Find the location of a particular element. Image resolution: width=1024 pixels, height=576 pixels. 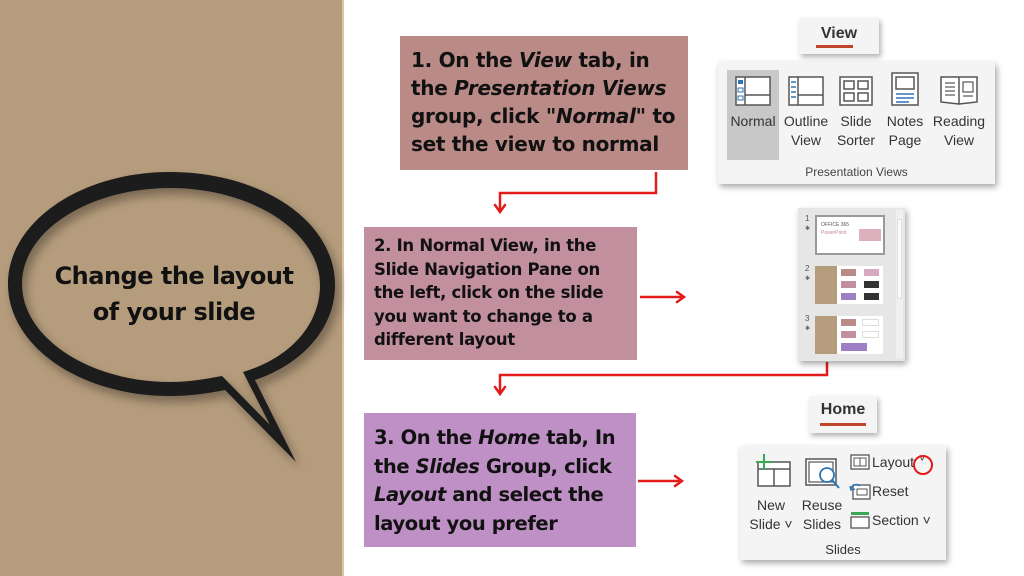

step-text-italic: Slides is located at coordinates (447, 466).